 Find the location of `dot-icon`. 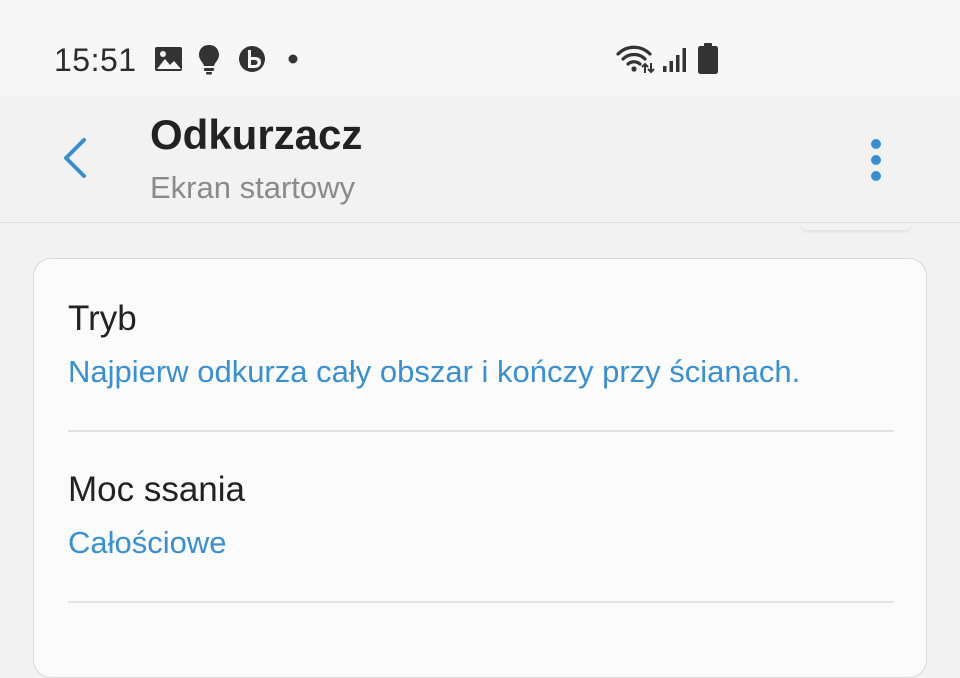

dot-icon is located at coordinates (293, 59).